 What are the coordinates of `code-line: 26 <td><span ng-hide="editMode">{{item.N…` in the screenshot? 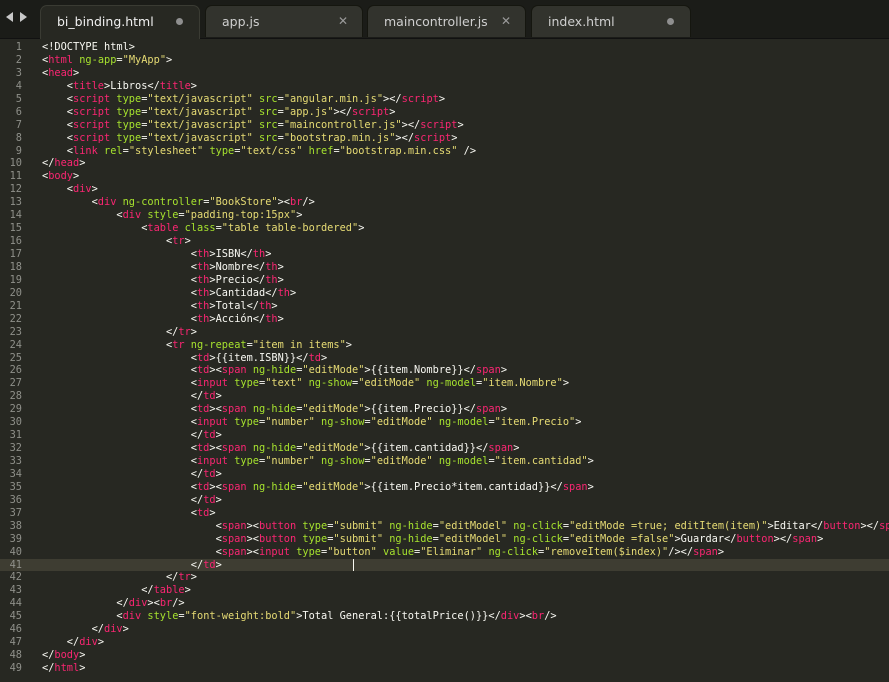 It's located at (444, 370).